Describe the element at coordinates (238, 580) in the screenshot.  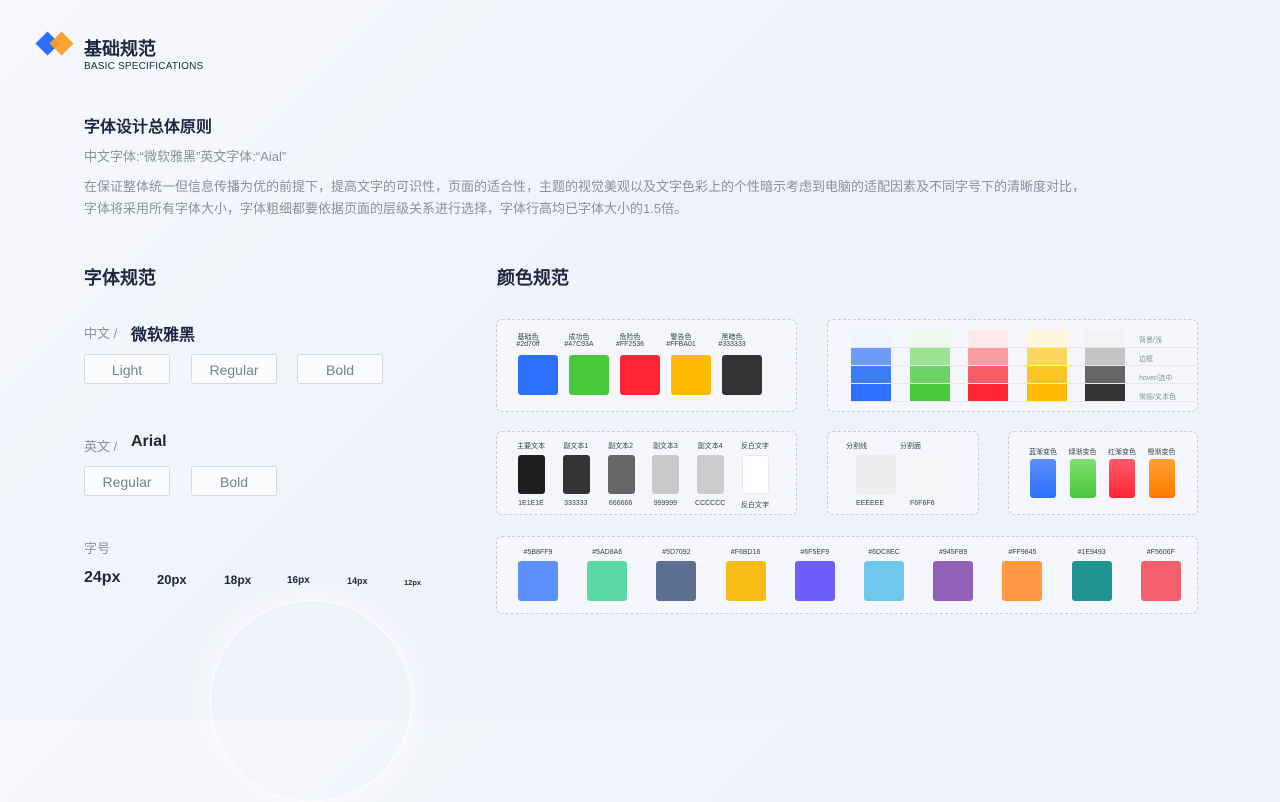
I see `size-18: 18px` at that location.